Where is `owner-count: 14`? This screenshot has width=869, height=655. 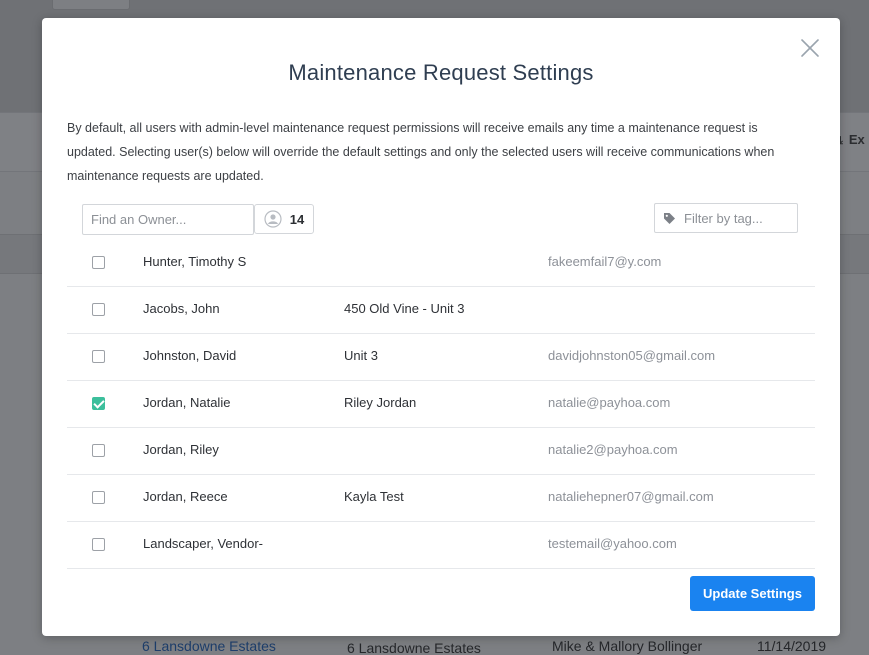 owner-count: 14 is located at coordinates (297, 219).